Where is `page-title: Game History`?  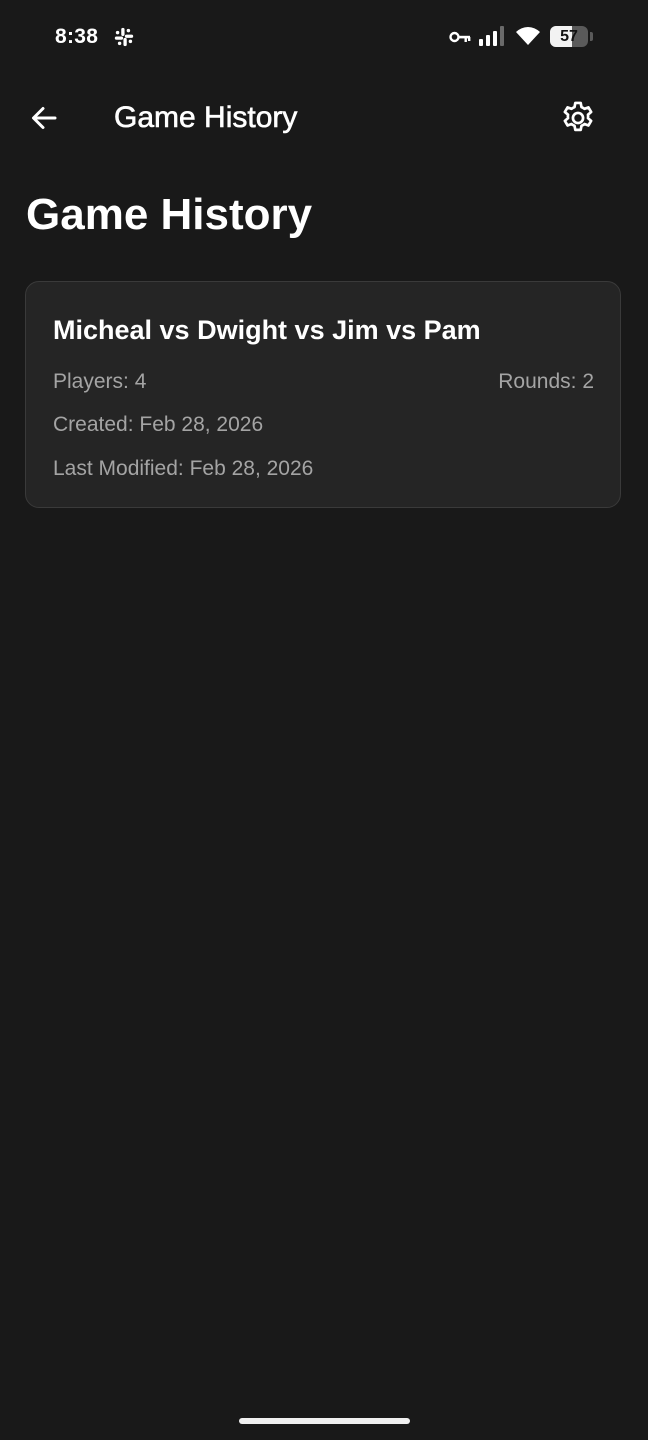
page-title: Game History is located at coordinates (169, 214).